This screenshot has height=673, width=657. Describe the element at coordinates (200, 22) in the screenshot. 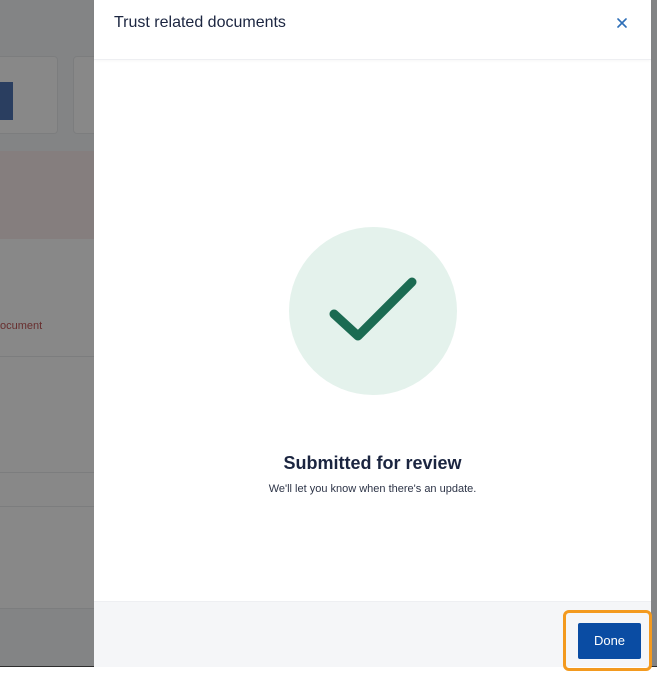

I see `drawer-title: Trust related documents` at that location.